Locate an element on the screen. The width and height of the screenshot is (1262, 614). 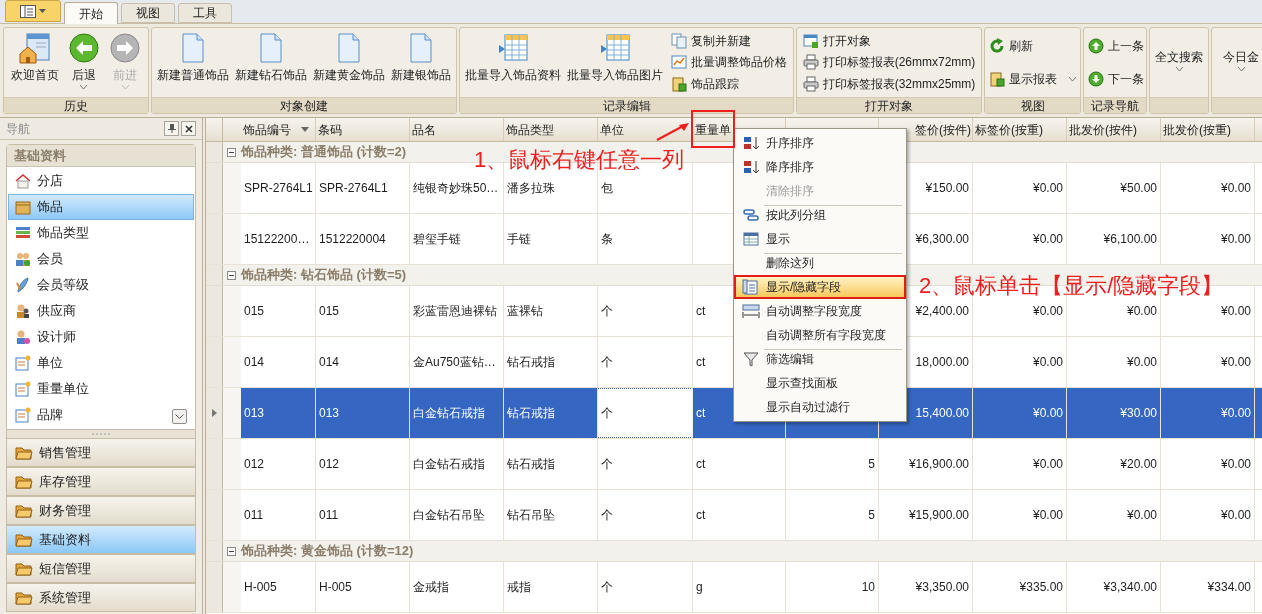
refresh-icon is located at coordinates (997, 46).